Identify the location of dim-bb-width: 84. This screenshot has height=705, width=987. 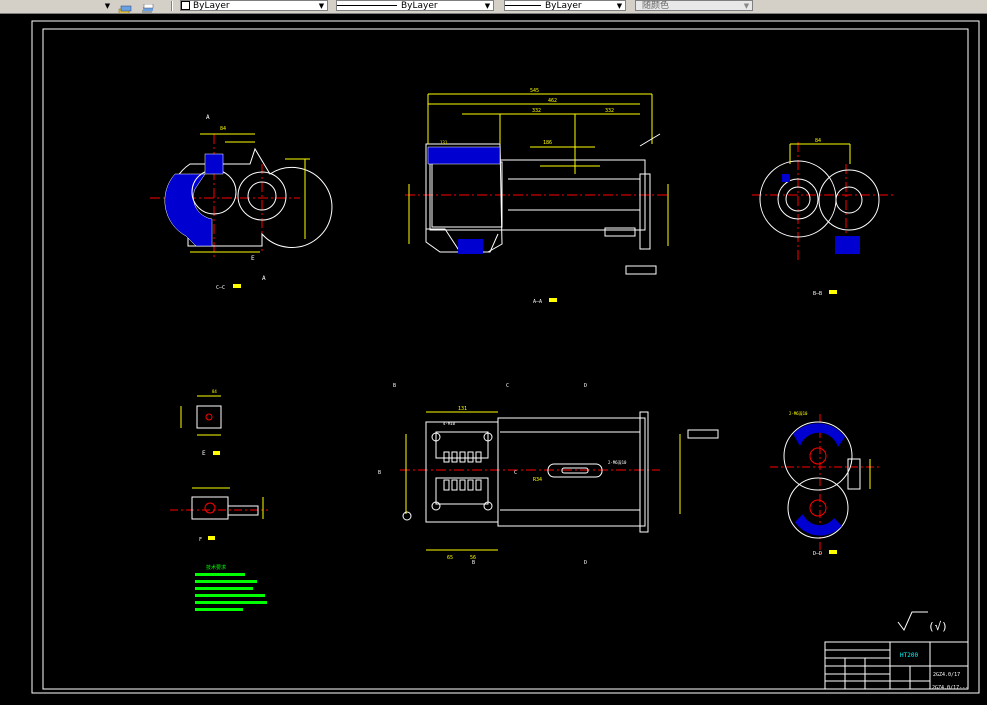
(818, 141).